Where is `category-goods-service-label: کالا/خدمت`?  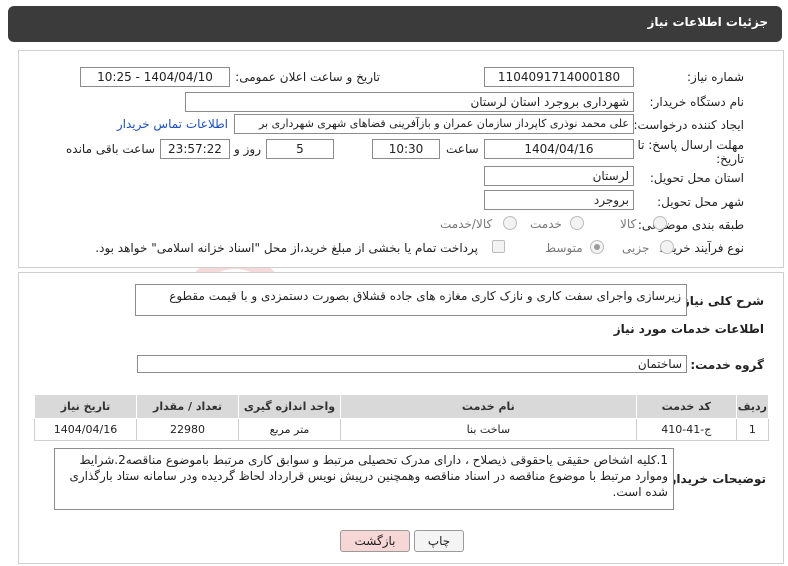
category-goods-service-label: کالا/خدمت is located at coordinates (466, 224).